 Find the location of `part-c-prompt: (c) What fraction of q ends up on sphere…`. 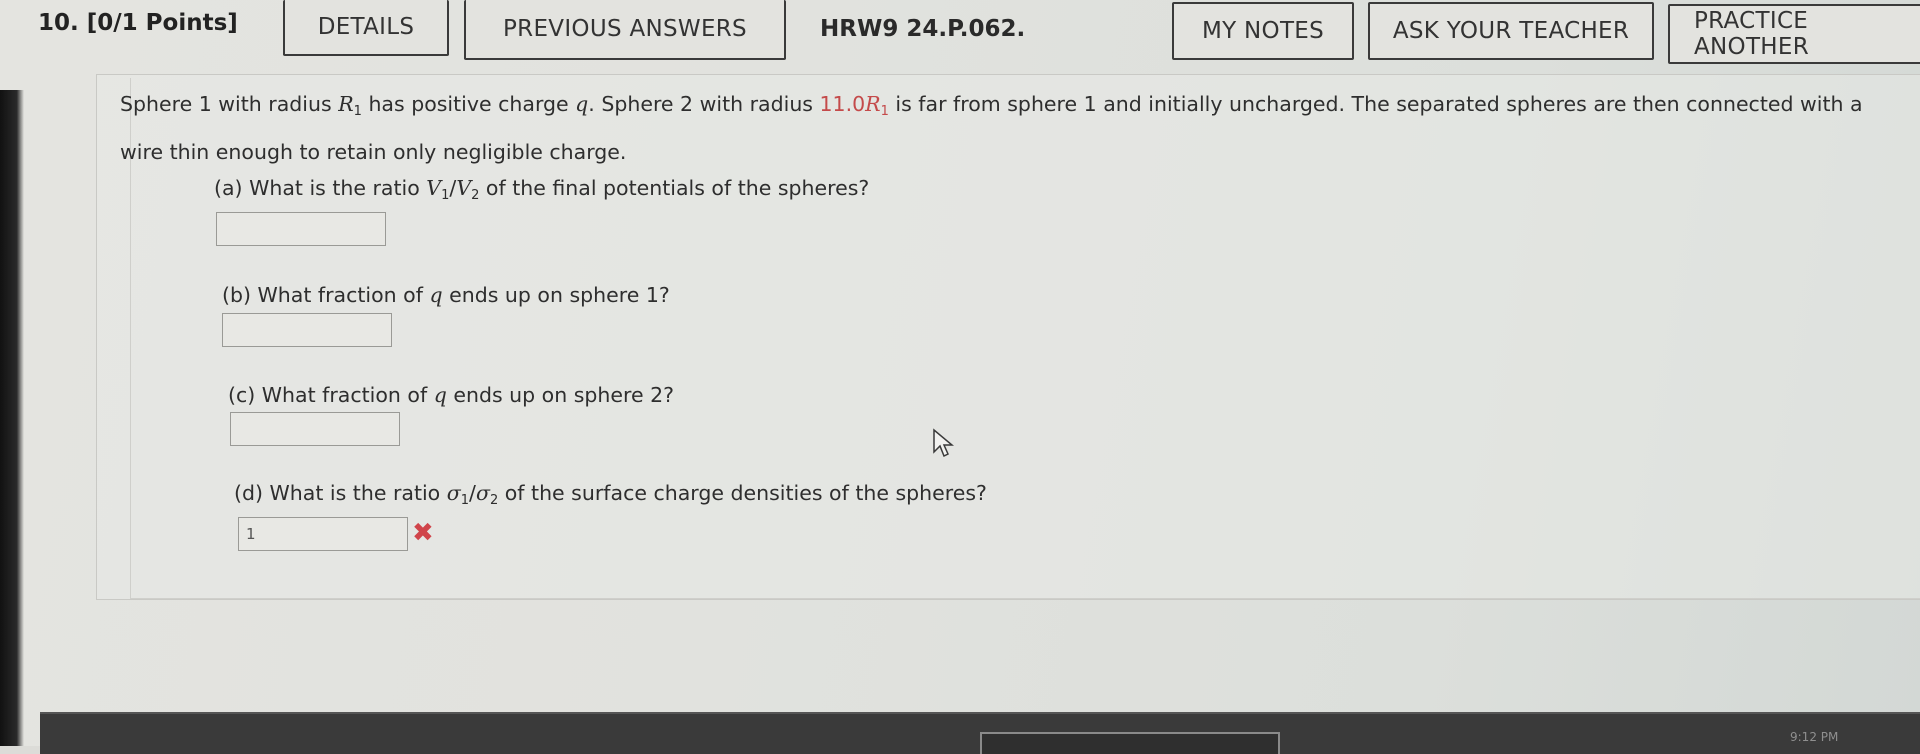

part-c-prompt: (c) What fraction of q ends up on sphere… is located at coordinates (451, 395).